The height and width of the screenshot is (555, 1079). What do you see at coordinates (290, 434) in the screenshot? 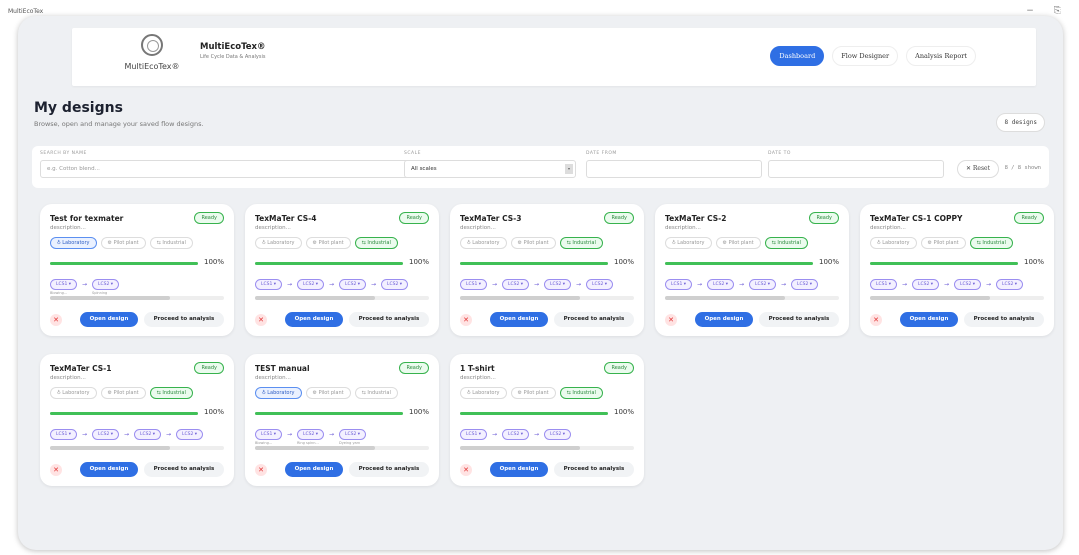
I see `flow-arrow-icon: →` at bounding box center [290, 434].